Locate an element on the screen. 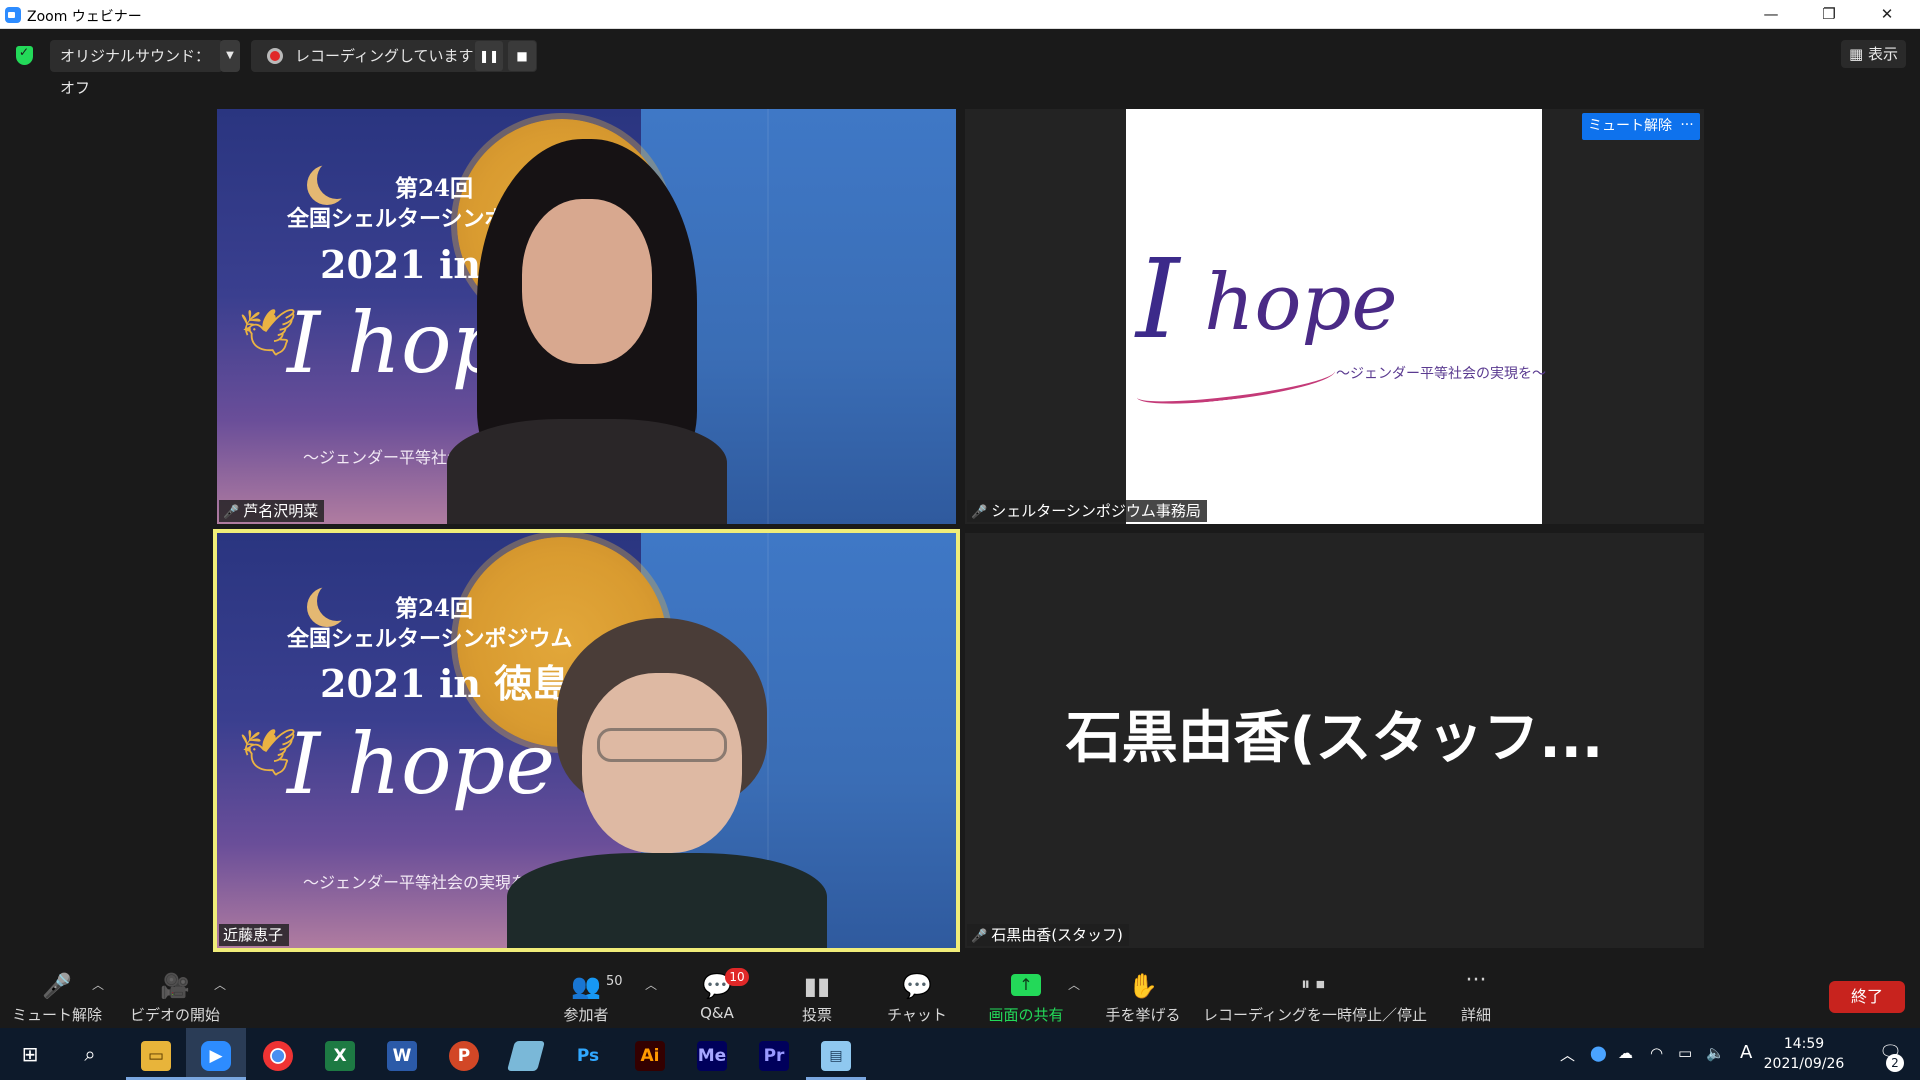  share-screen-button: ↑ 画面の共有 is located at coordinates (1026, 992).